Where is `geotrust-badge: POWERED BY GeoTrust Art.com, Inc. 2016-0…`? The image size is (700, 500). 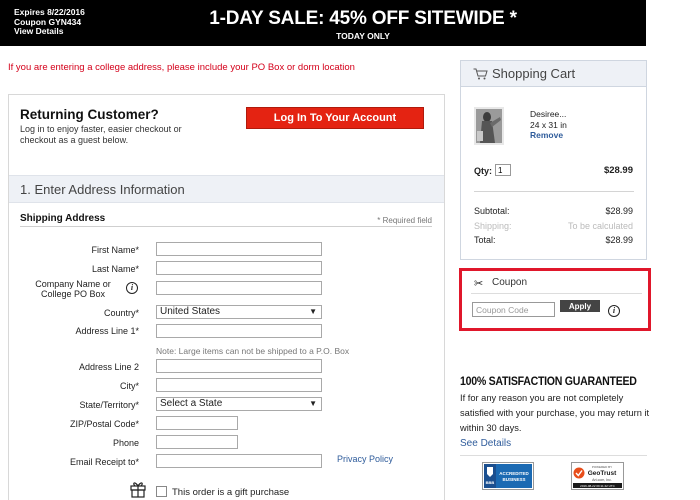 geotrust-badge: POWERED BY GeoTrust Art.com, Inc. 2016-0… is located at coordinates (597, 476).